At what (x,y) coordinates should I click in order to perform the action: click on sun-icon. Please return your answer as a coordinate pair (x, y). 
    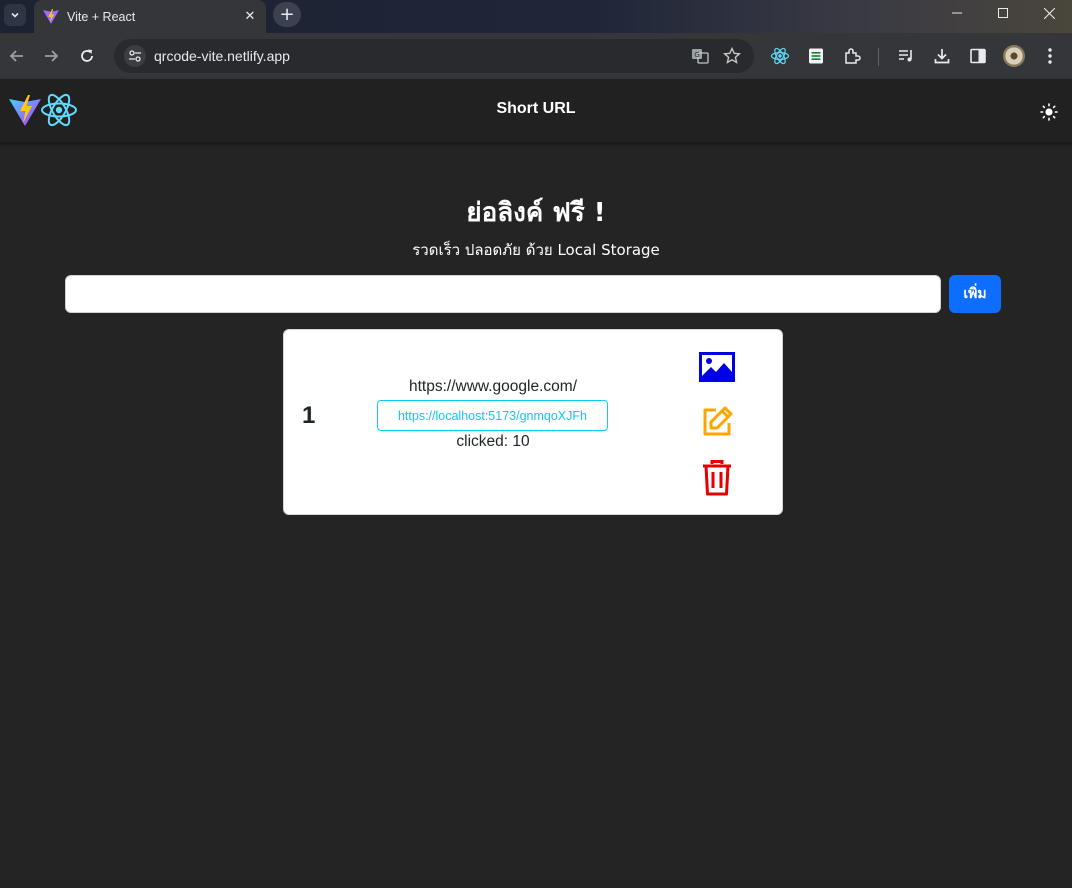
    Looking at the image, I should click on (1049, 112).